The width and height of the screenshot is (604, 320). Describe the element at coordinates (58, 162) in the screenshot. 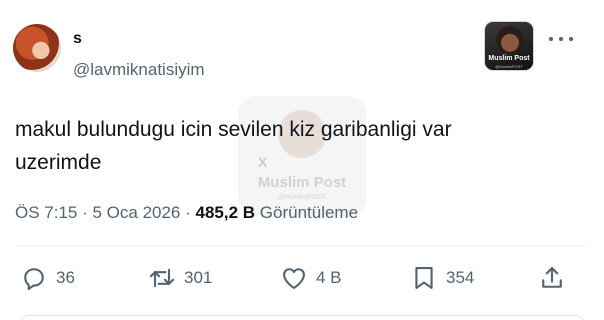

I see `tweet-text-line-2: uzerimde` at that location.